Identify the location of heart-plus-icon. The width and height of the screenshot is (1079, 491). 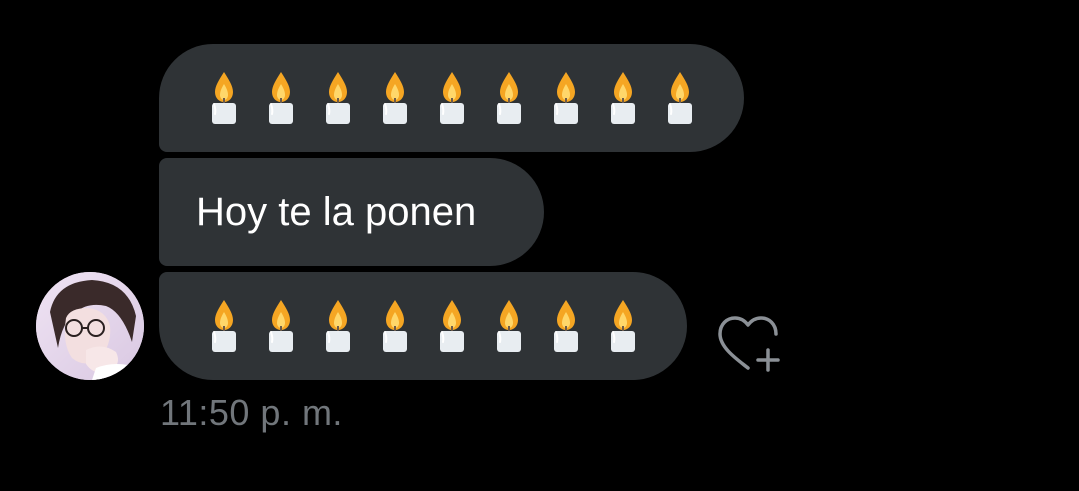
(749, 344).